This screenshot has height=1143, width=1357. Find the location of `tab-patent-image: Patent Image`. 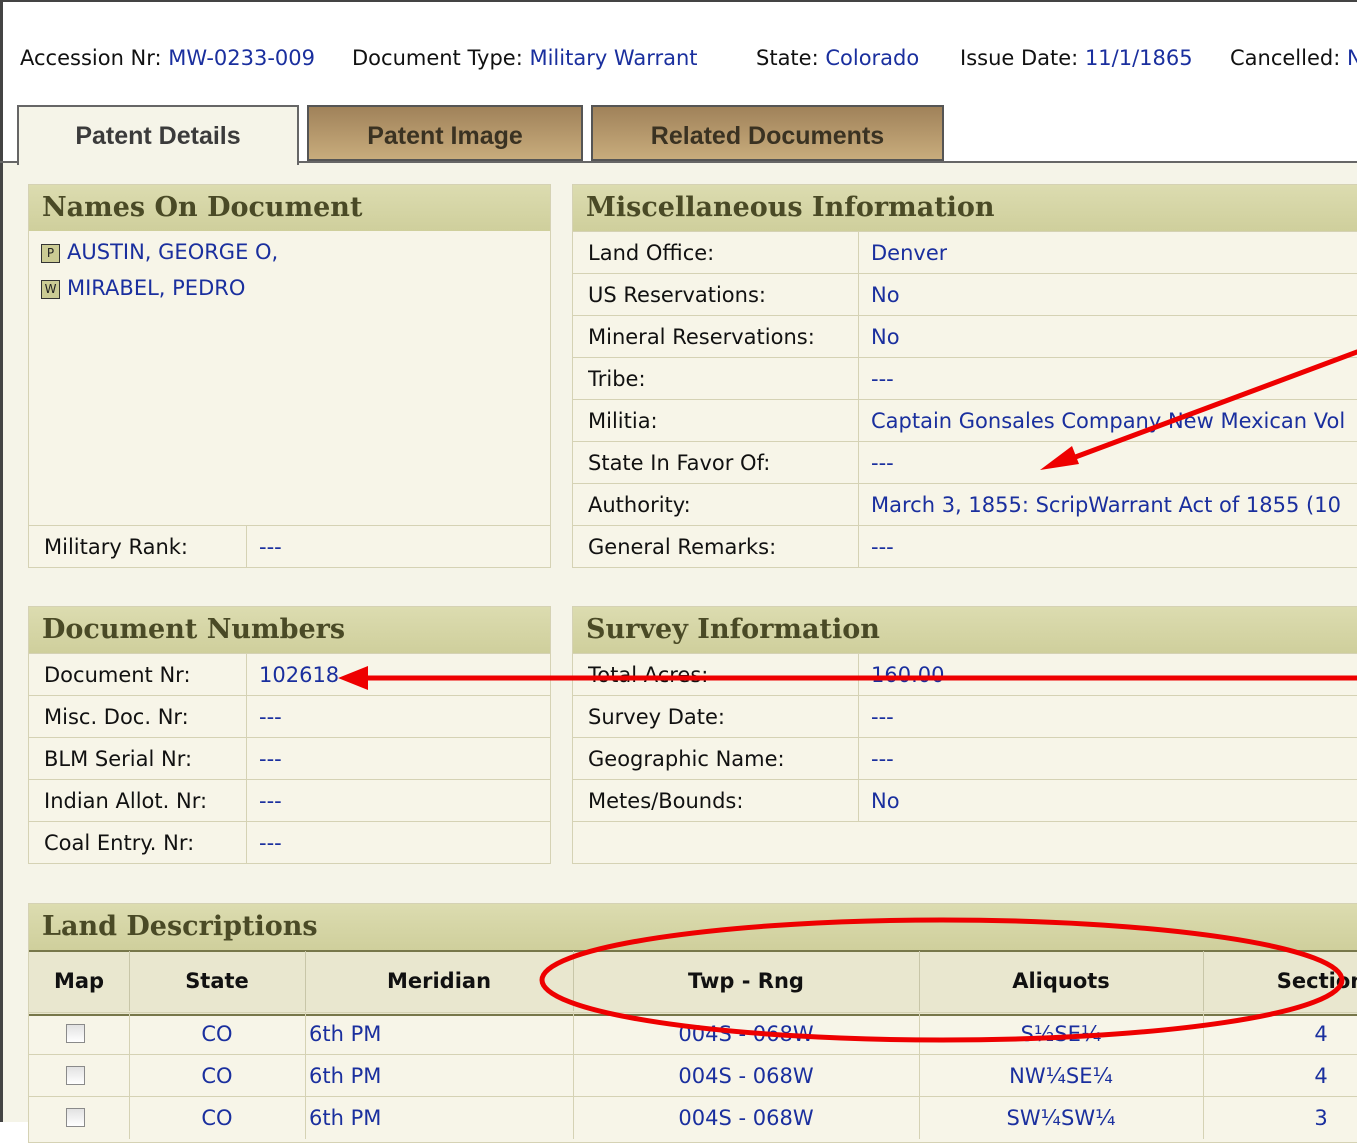

tab-patent-image: Patent Image is located at coordinates (445, 133).